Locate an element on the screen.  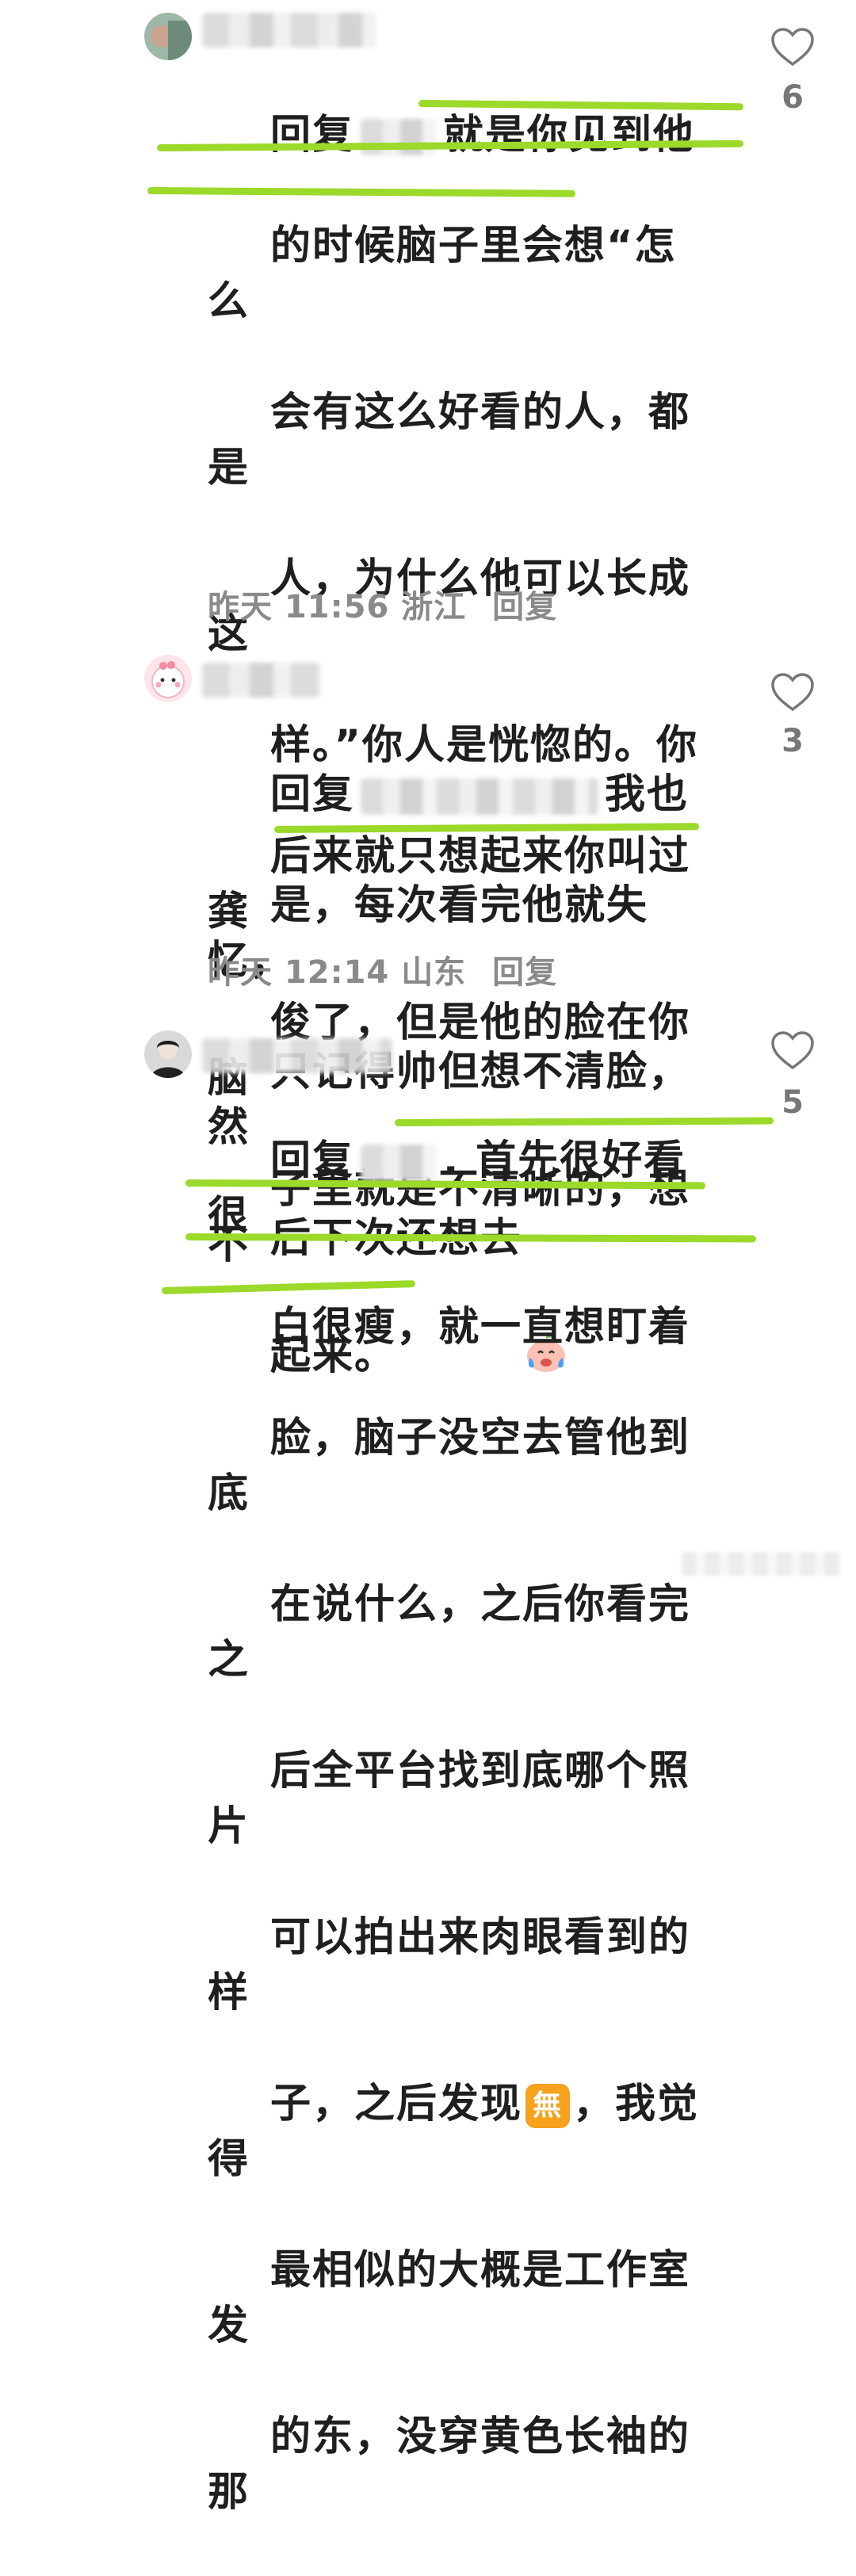
like-count: 3 is located at coordinates (793, 741).